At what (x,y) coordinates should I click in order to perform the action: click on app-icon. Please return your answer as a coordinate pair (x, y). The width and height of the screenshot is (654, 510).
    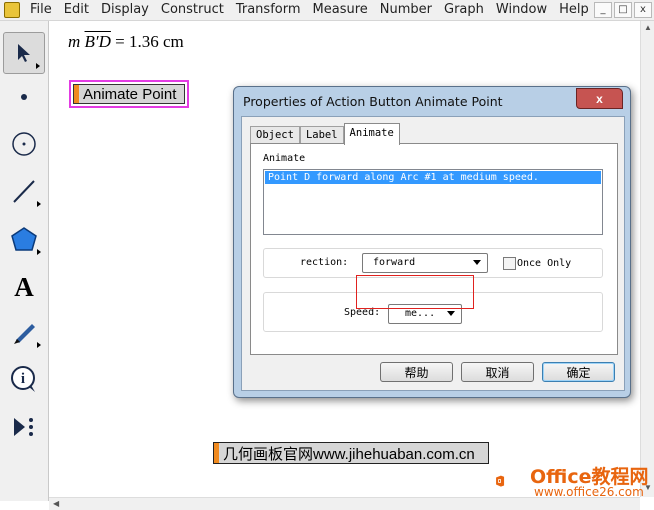
    Looking at the image, I should click on (12, 10).